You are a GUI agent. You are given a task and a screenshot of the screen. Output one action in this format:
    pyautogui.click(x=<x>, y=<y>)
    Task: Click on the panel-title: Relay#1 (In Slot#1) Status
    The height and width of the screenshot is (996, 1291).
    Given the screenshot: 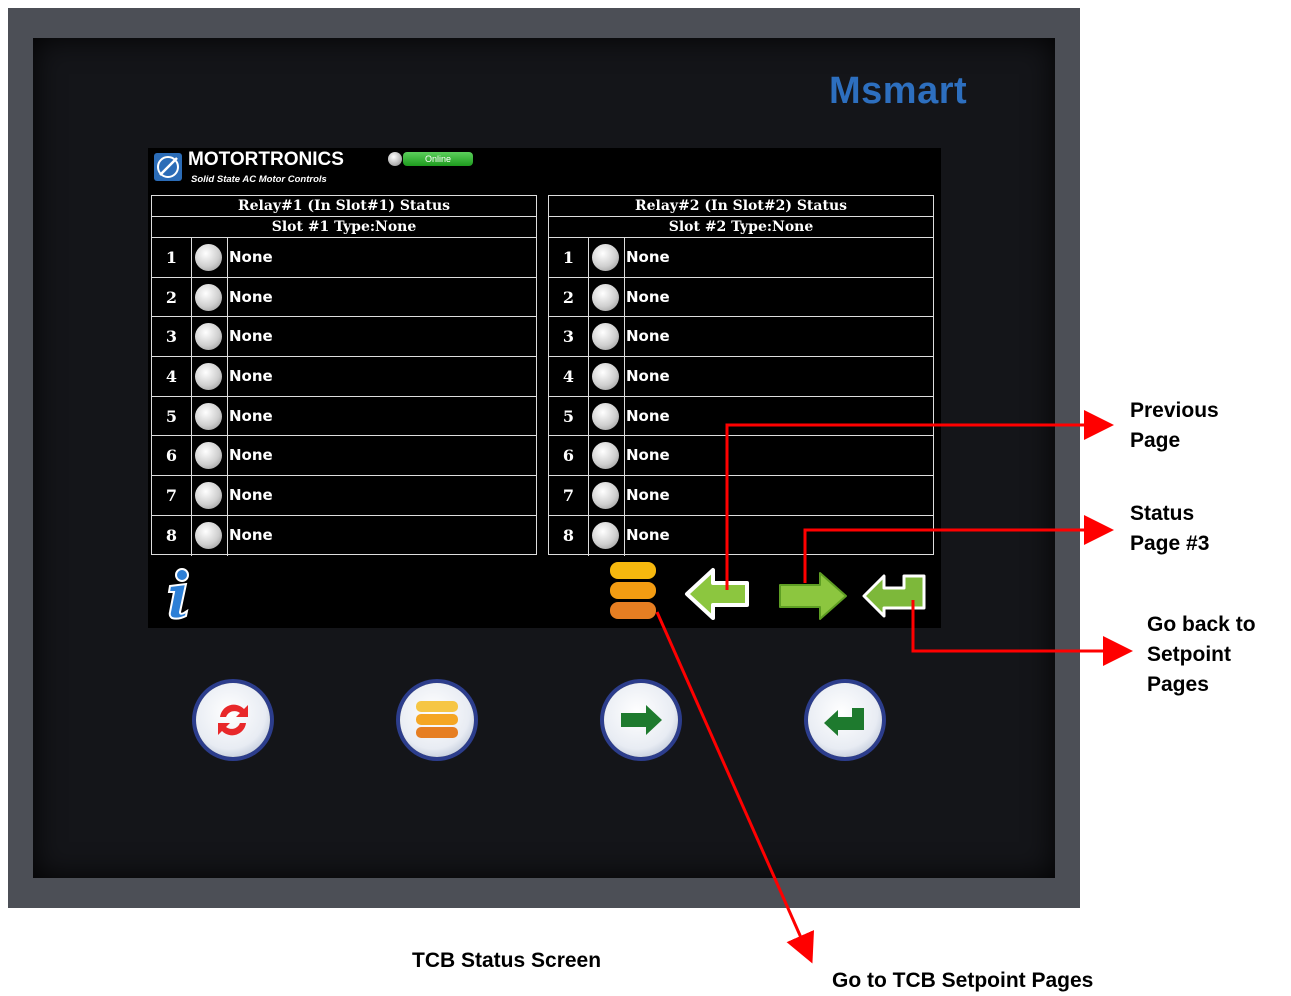 What is the action you would take?
    pyautogui.click(x=344, y=206)
    